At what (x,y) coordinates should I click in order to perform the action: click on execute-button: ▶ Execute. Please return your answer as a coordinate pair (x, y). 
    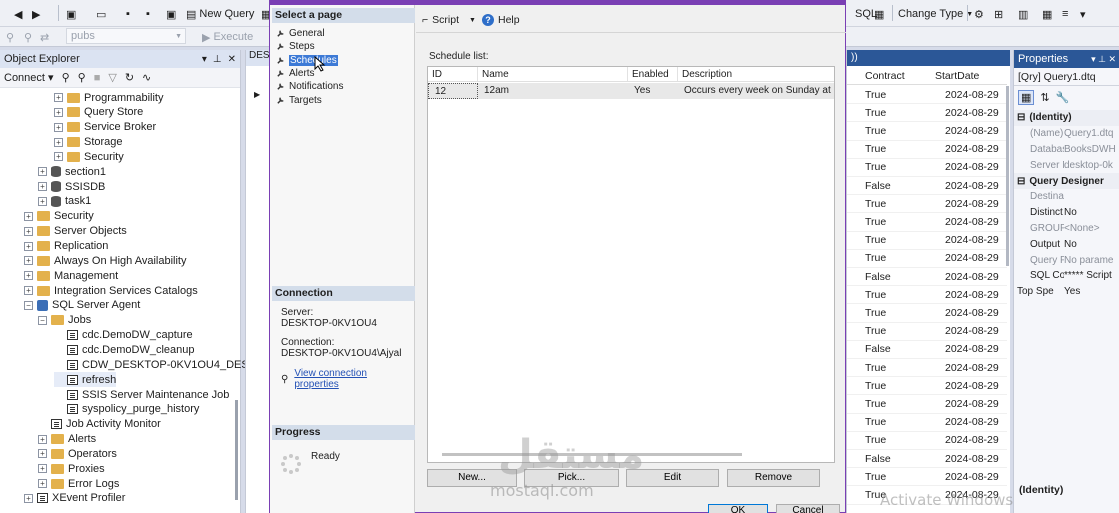
    Looking at the image, I should click on (227, 37).